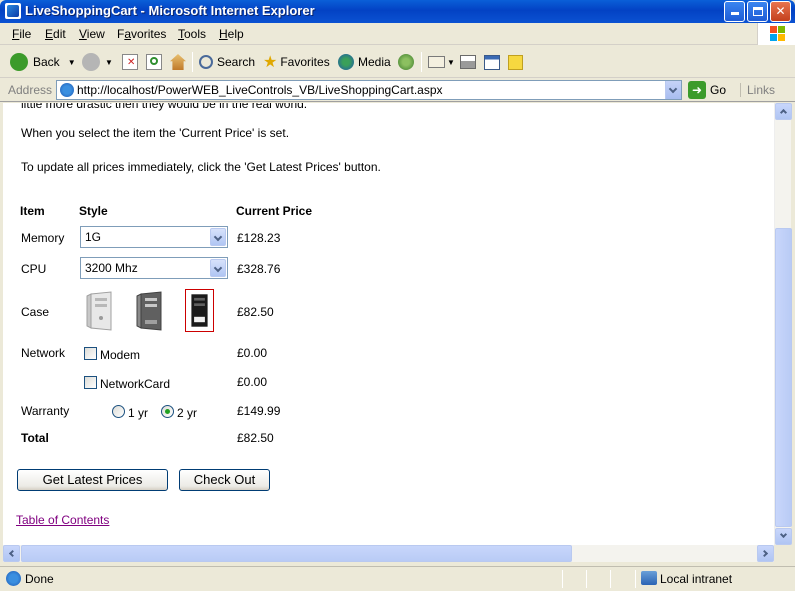 The height and width of the screenshot is (591, 795). I want to click on vertical-scrollbar, so click(783, 324).